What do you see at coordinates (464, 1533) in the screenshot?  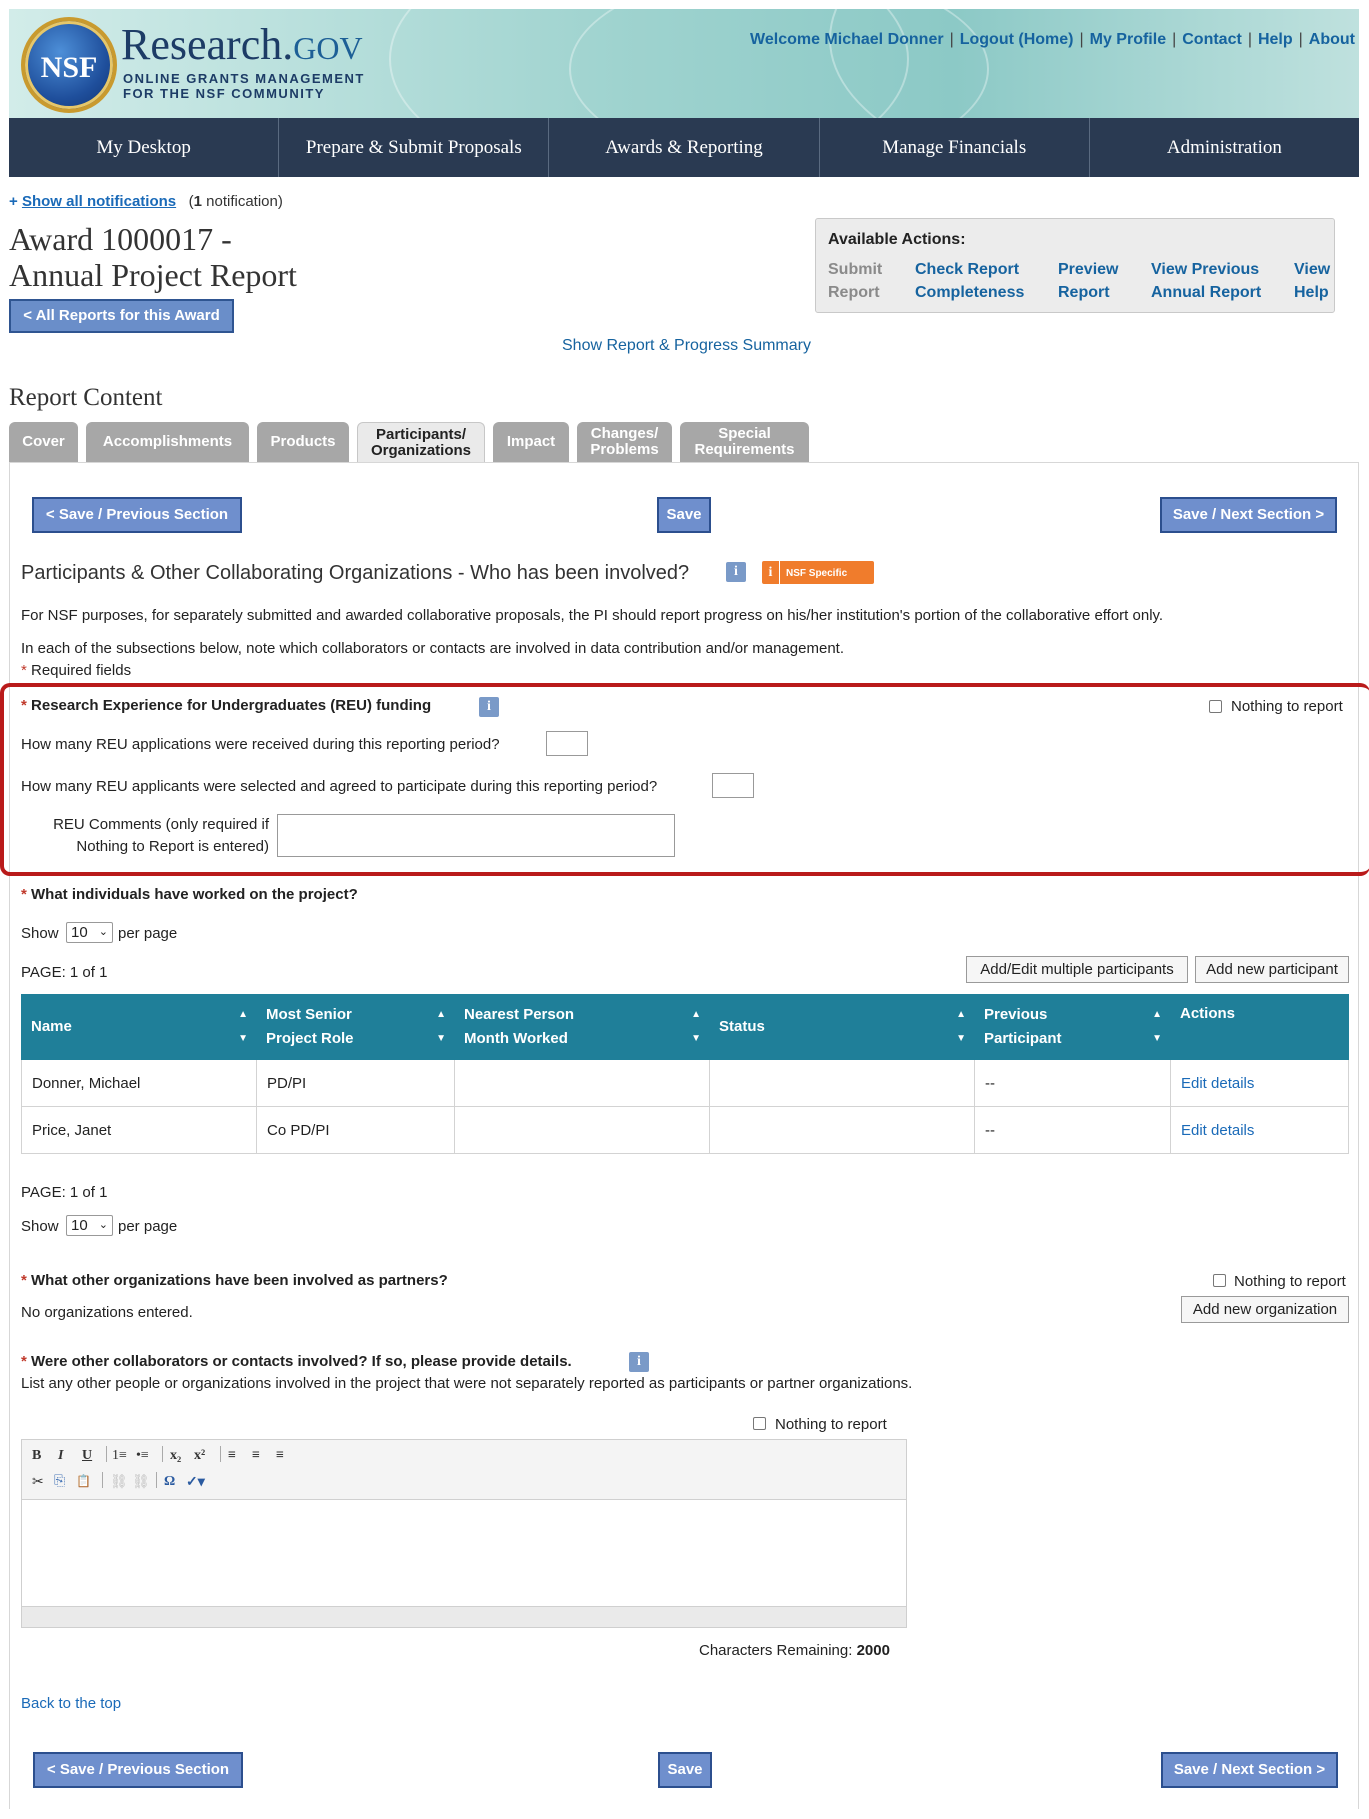 I see `collaborators-rich-text-editor: B I U 1≡ •≡ x₂ x² ≡ ≡ ≡ ✂ ⎘ 📋 ⛓ ⛓ Ω ✓▾` at bounding box center [464, 1533].